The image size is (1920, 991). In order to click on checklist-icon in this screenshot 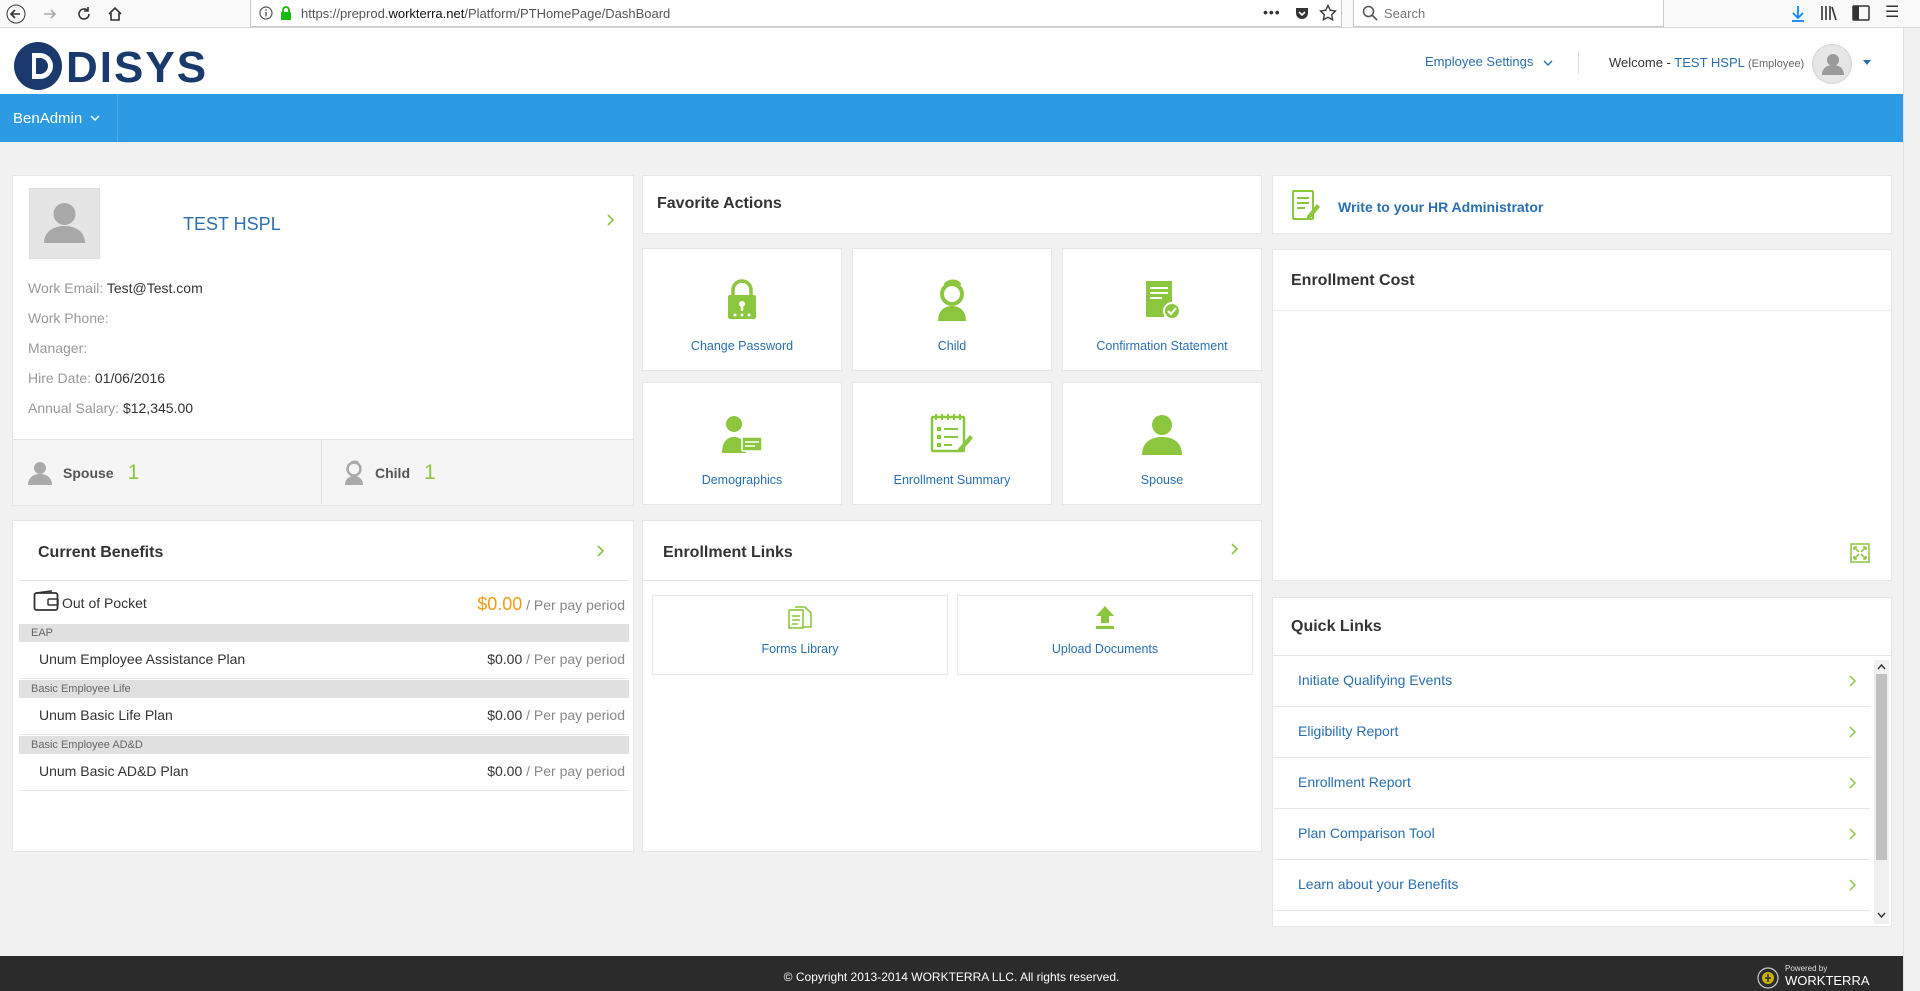, I will do `click(952, 434)`.